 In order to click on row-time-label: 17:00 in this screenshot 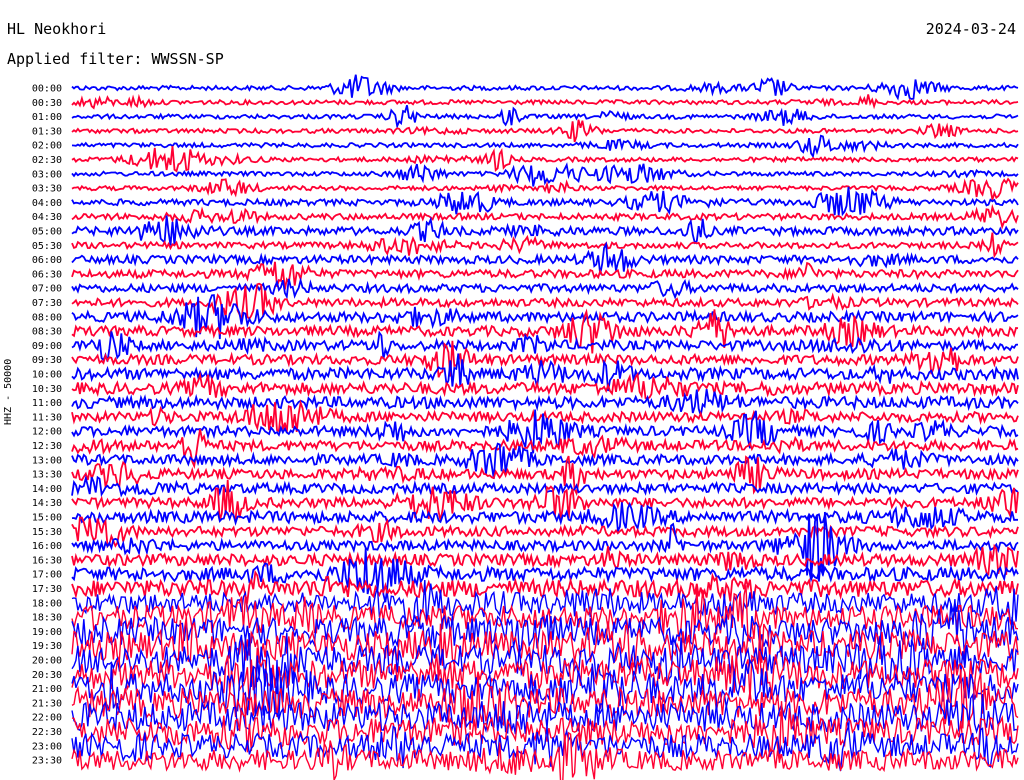, I will do `click(47, 575)`.